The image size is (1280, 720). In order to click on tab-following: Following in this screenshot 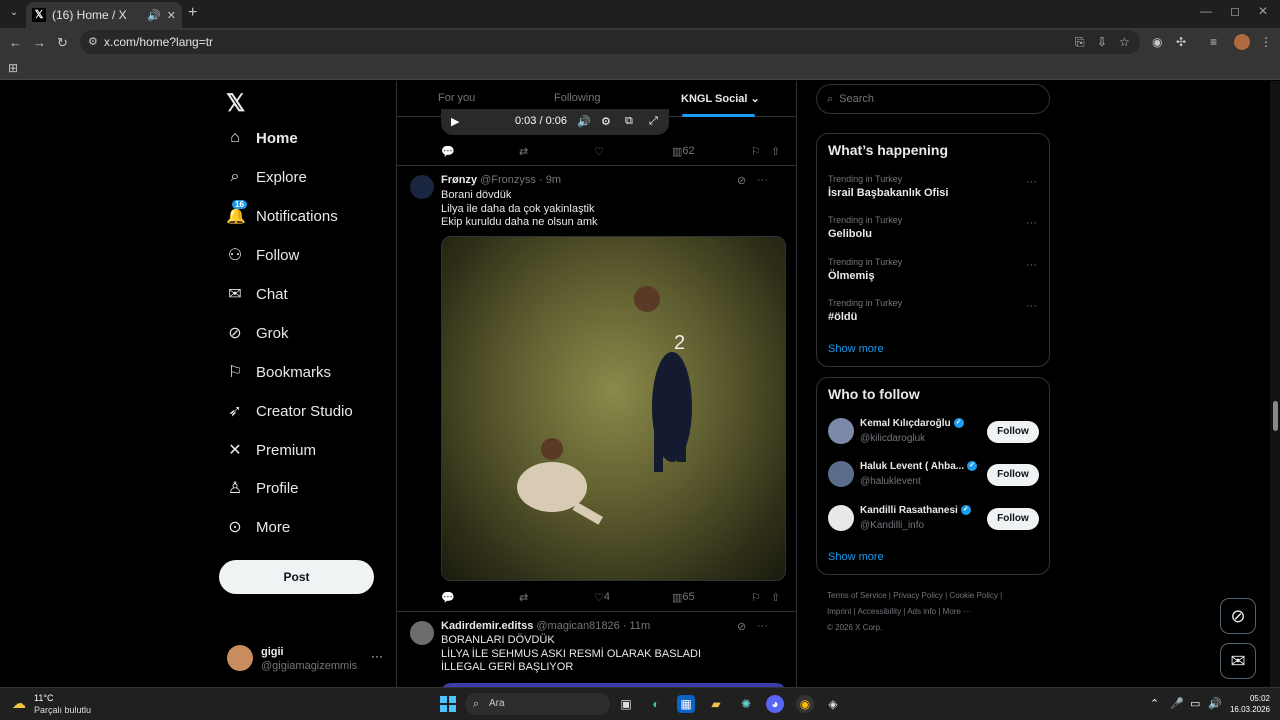, I will do `click(577, 98)`.